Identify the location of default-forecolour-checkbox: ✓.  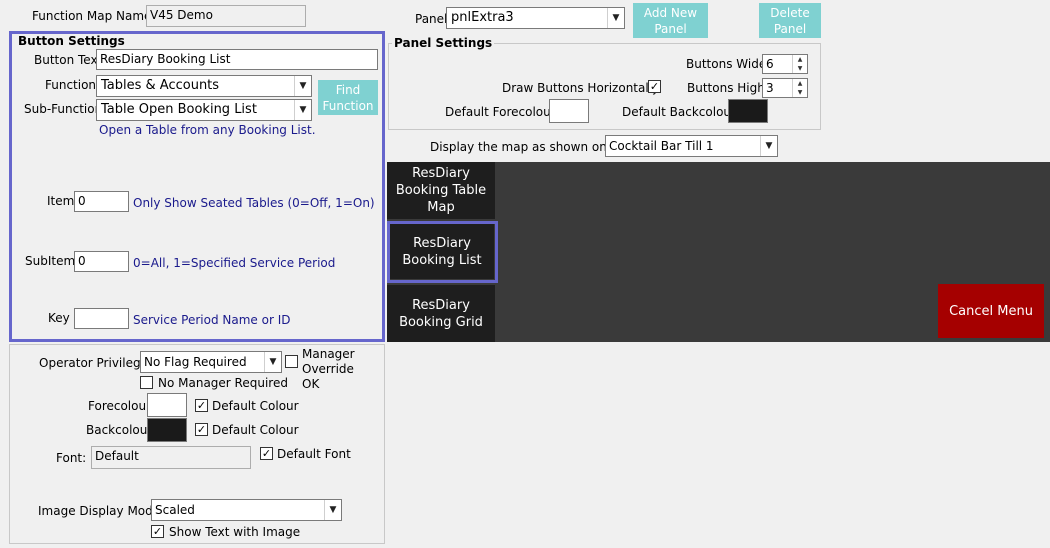
(201, 405).